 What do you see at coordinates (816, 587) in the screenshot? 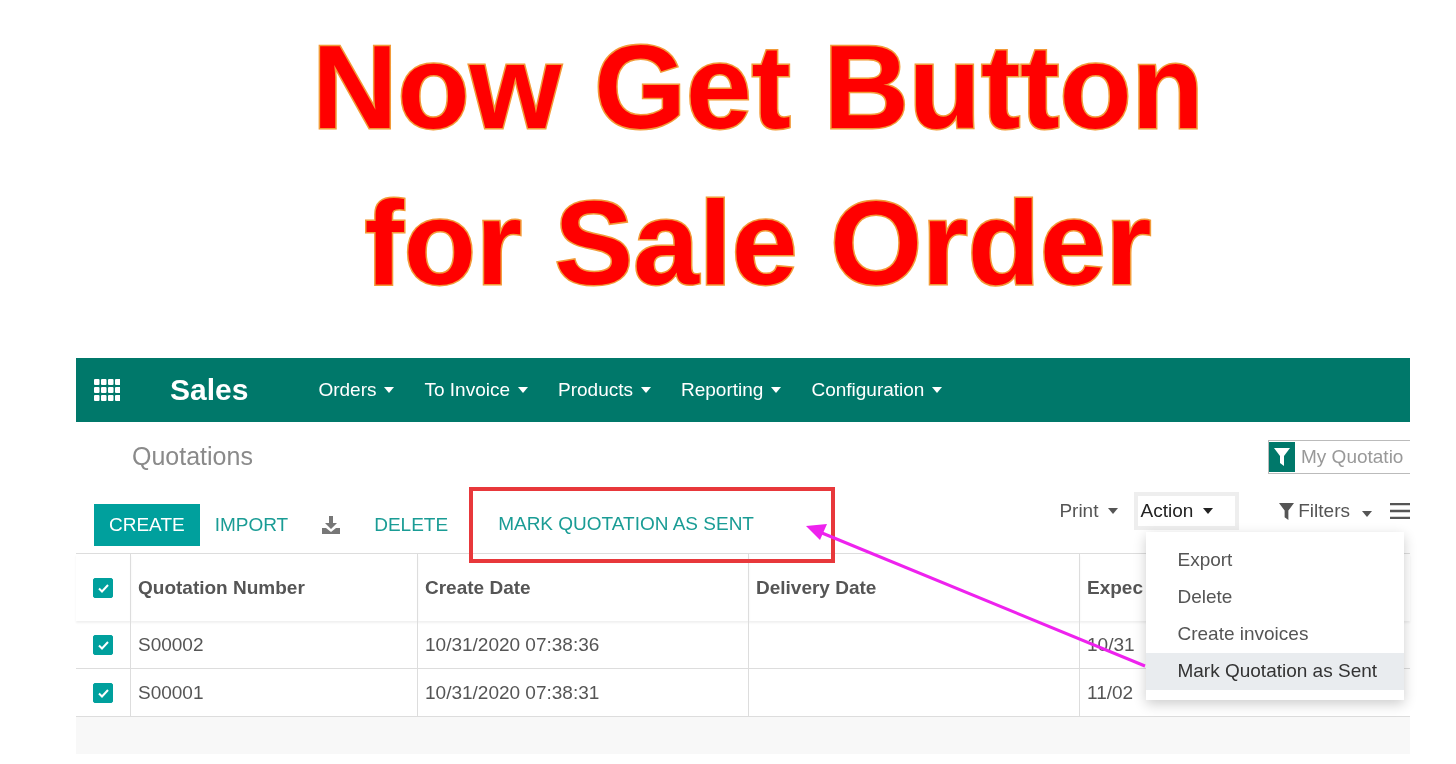
I see `column-header: Delivery Date` at bounding box center [816, 587].